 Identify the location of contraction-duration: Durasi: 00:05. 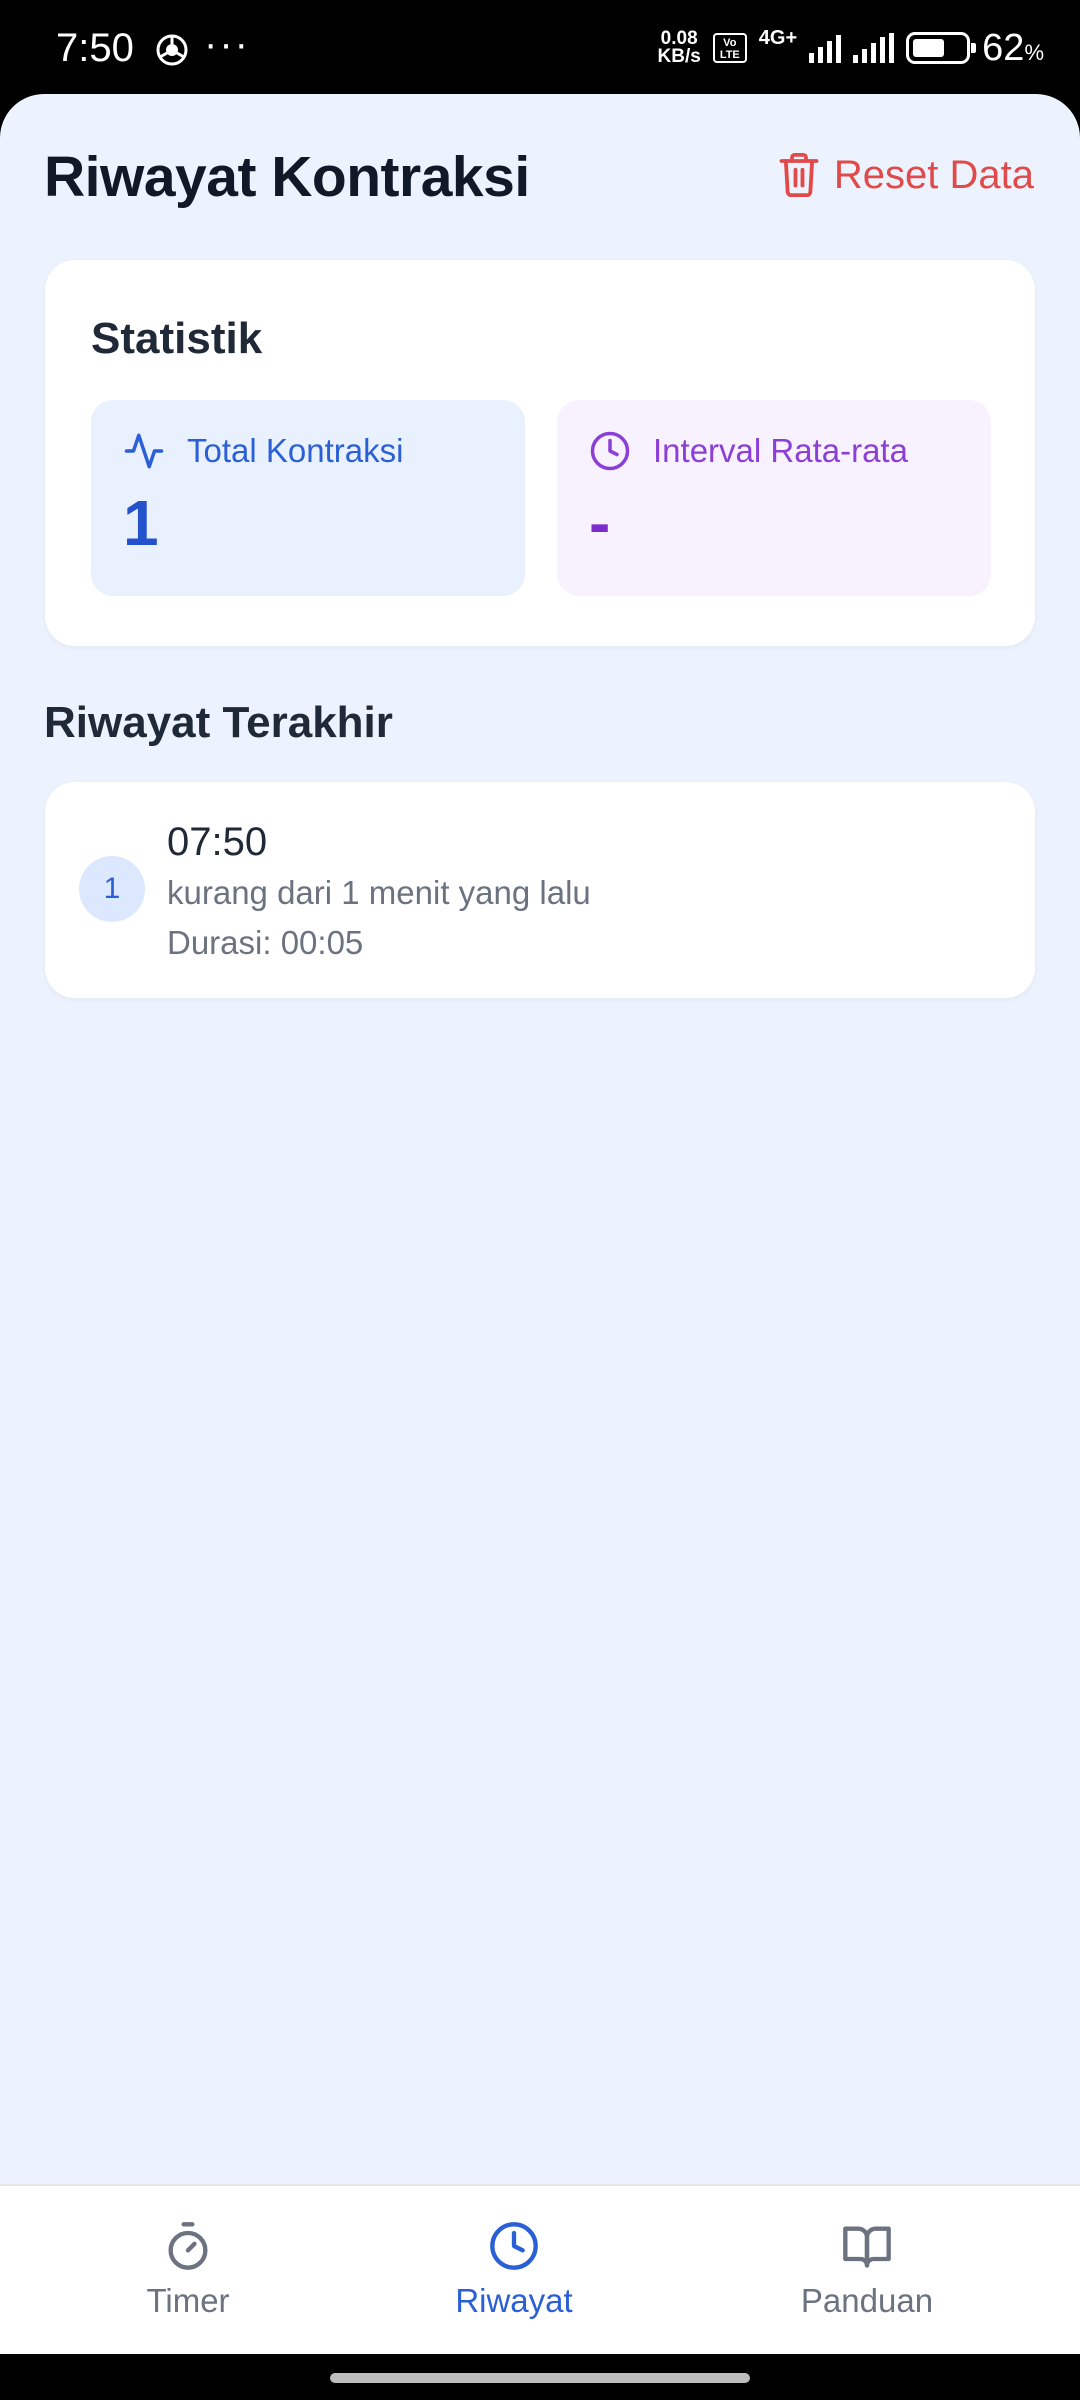
(265, 942).